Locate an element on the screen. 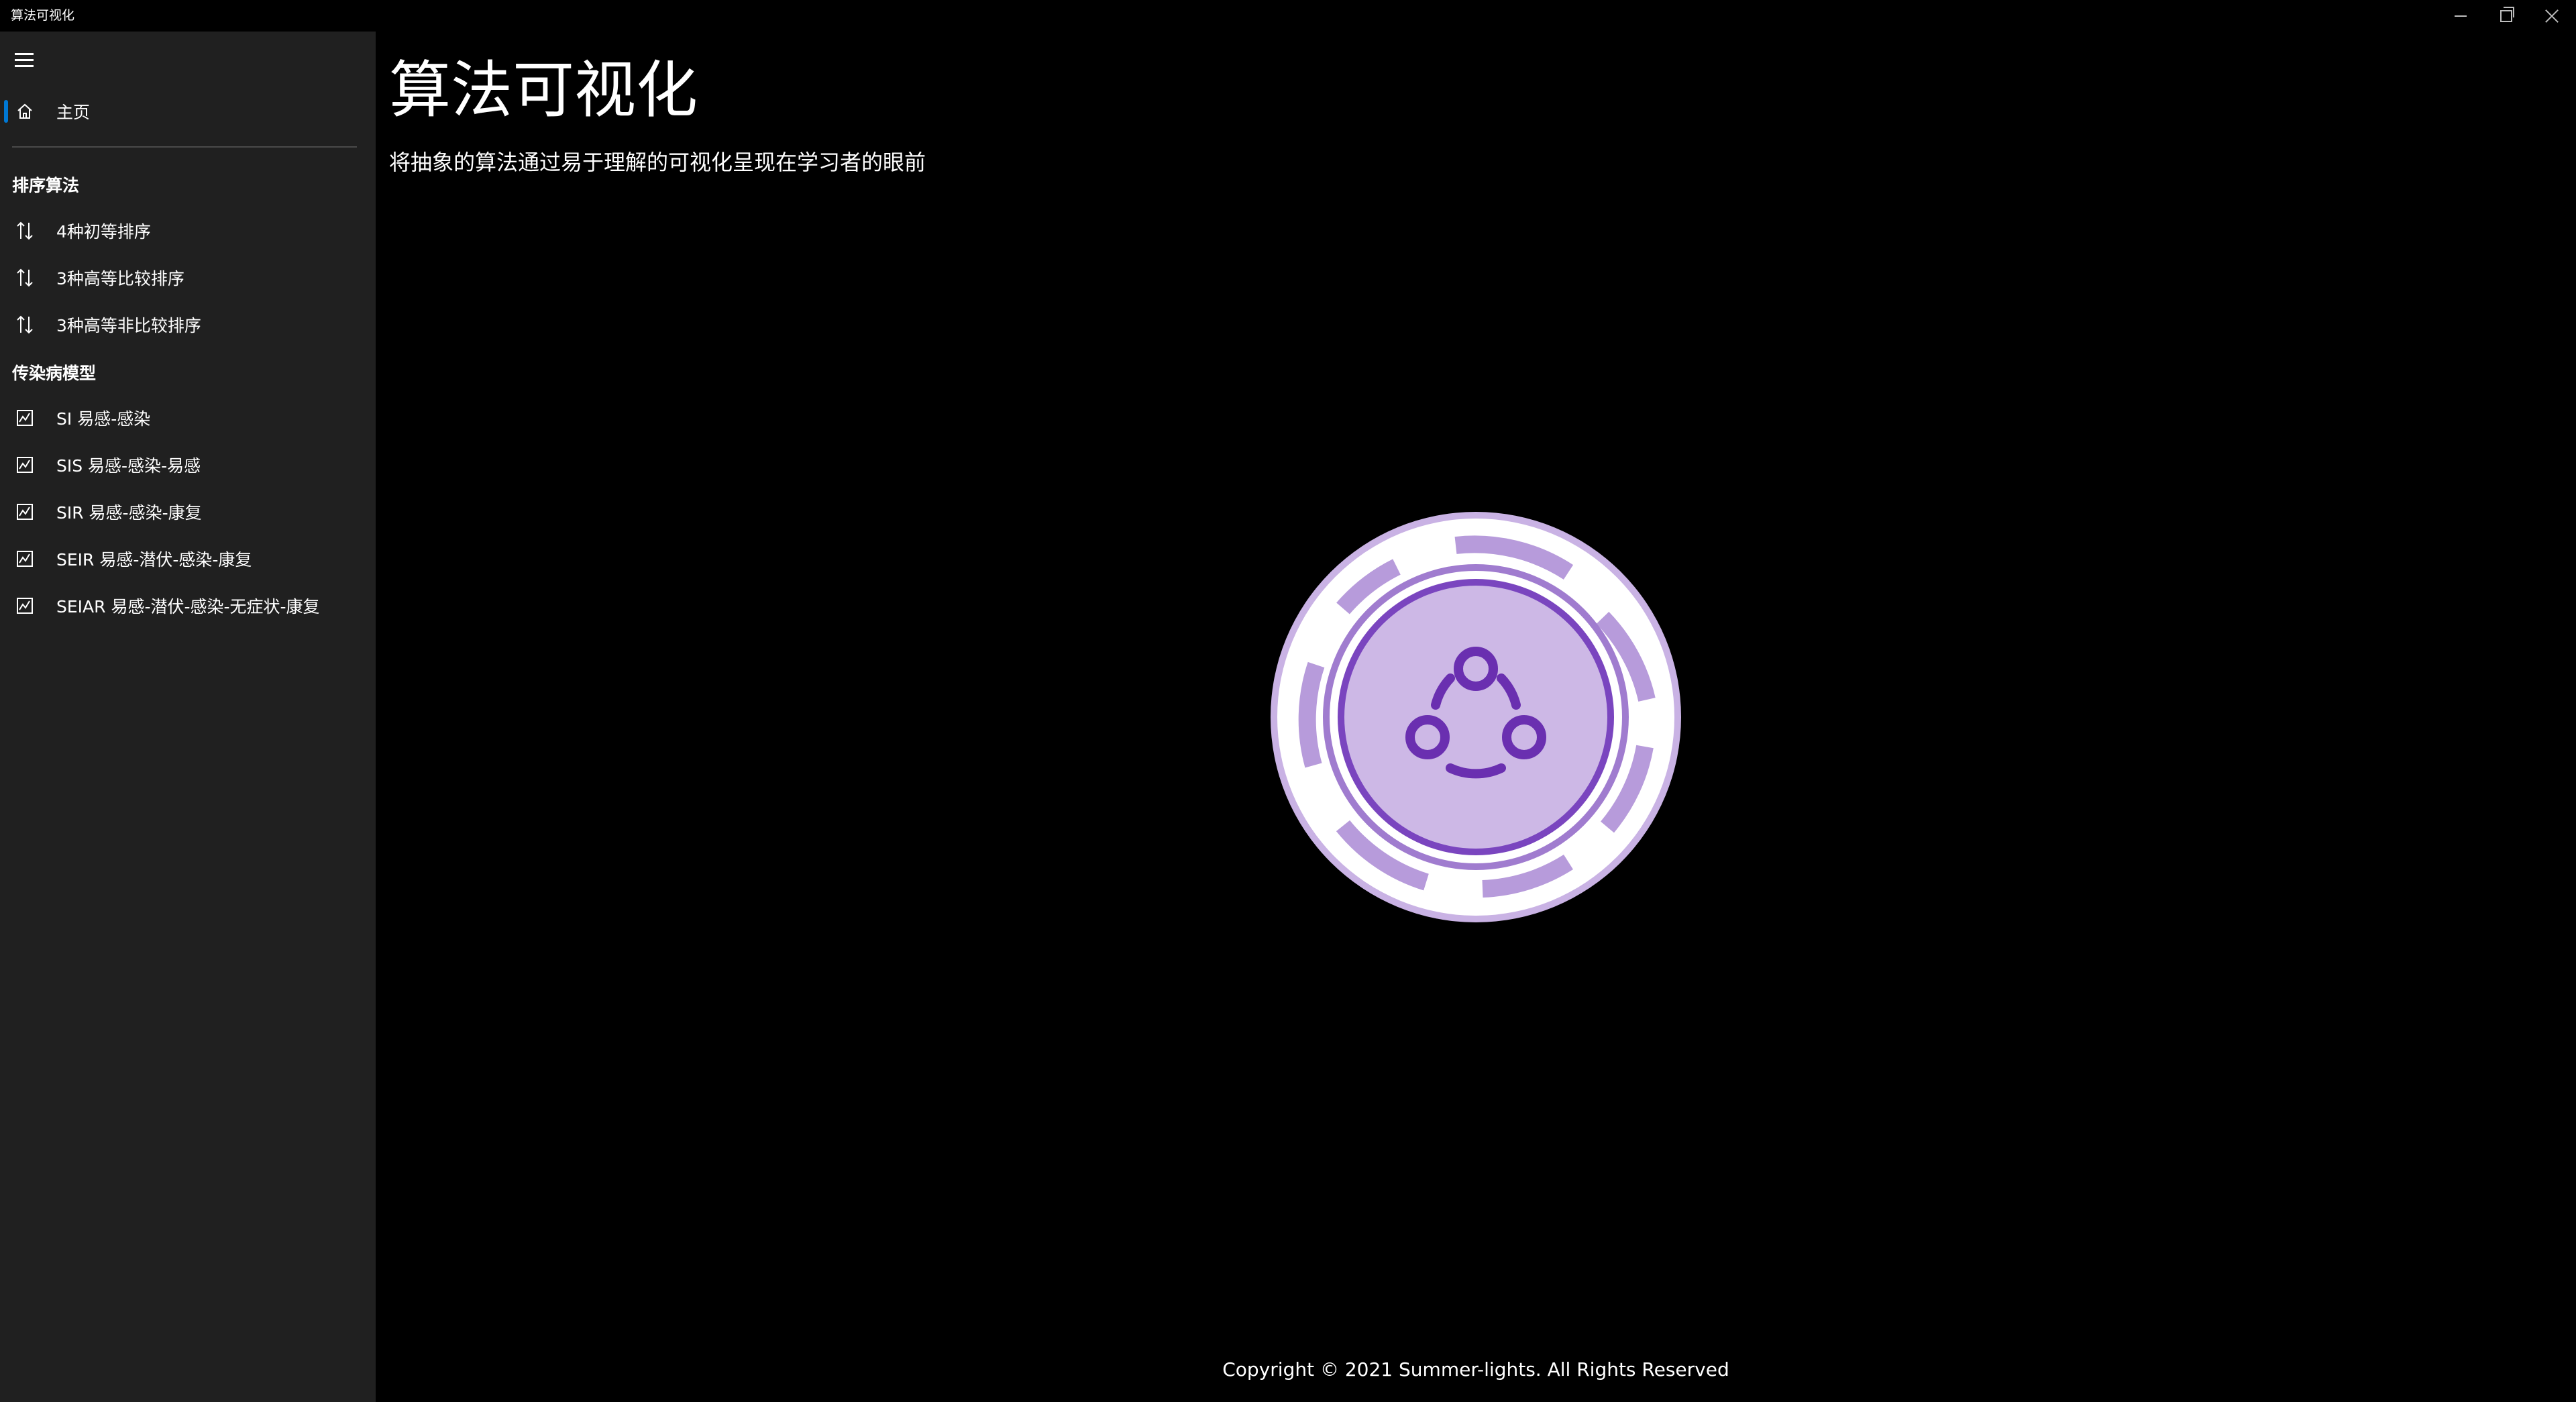 This screenshot has width=2576, height=1402. app-logo-icon is located at coordinates (1475, 717).